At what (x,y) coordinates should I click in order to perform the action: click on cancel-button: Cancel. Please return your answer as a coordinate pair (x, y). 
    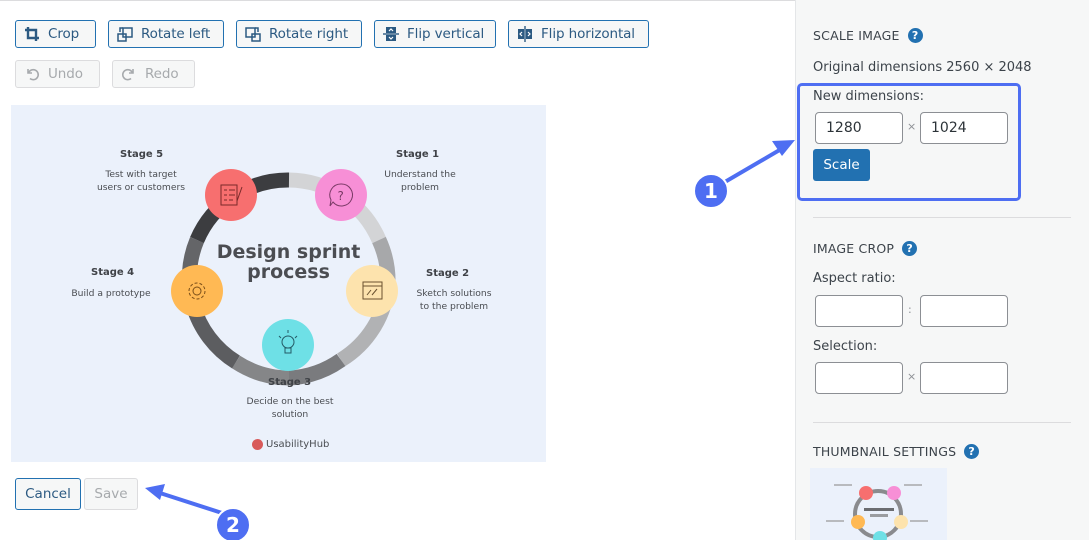
    Looking at the image, I should click on (48, 494).